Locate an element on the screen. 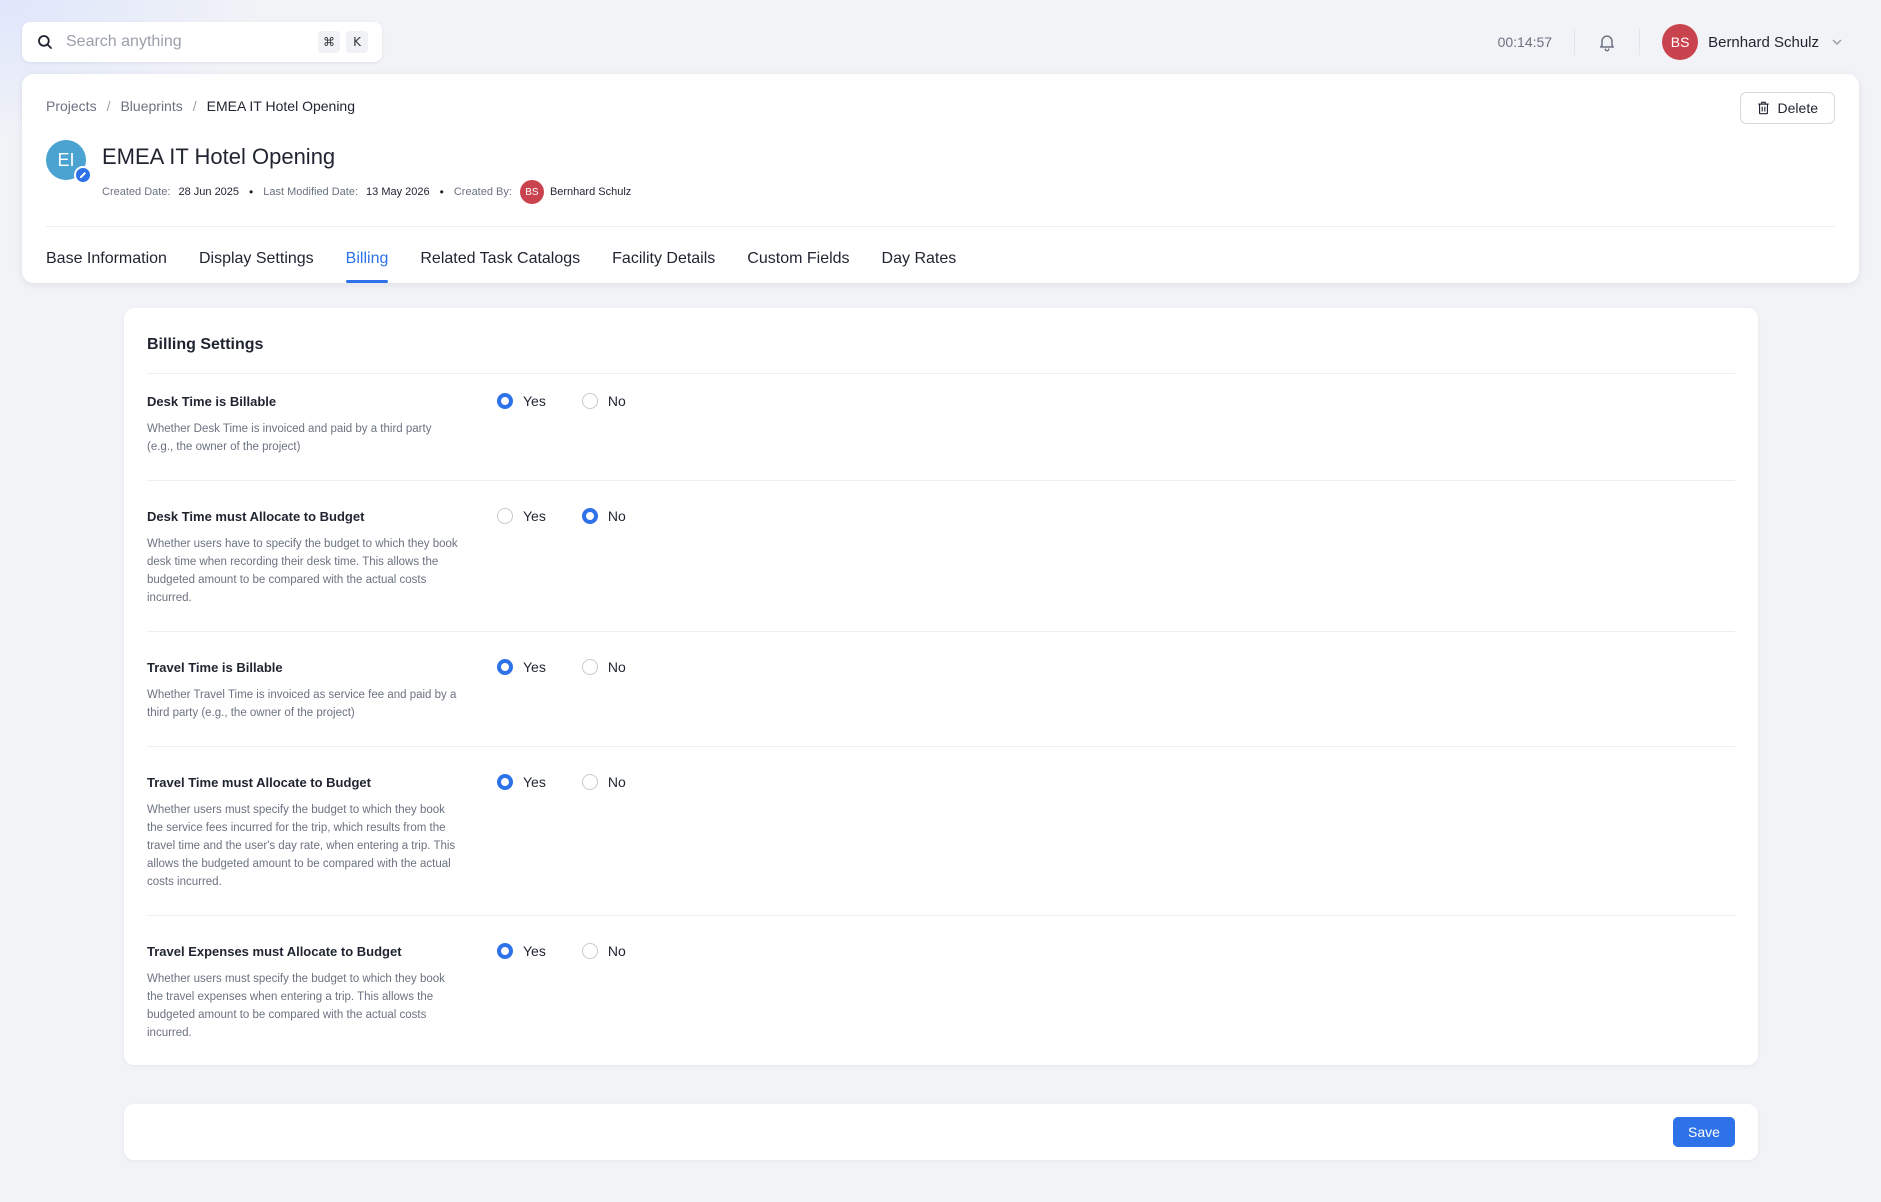 The image size is (1881, 1202). user-menu-toggle is located at coordinates (1837, 42).